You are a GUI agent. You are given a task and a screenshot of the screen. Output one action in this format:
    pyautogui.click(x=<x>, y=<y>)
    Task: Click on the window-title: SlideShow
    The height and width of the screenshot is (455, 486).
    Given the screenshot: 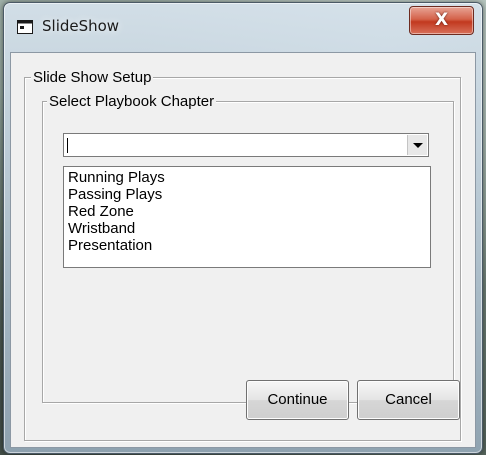 What is the action you would take?
    pyautogui.click(x=81, y=26)
    